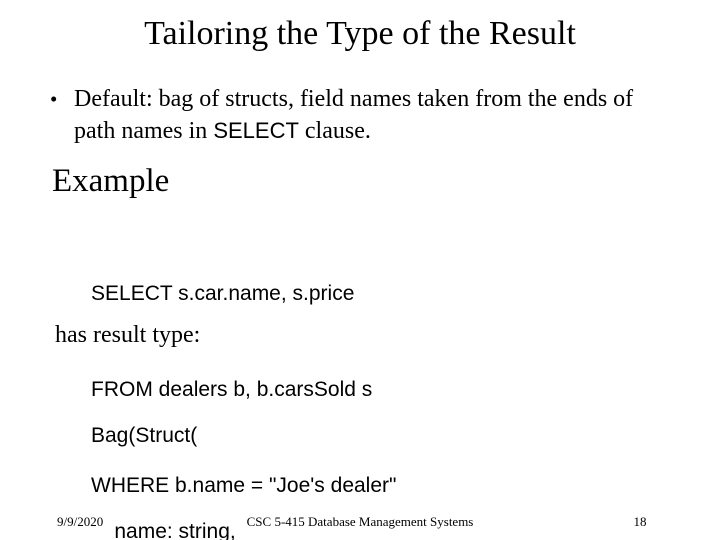 The image size is (720, 540). Describe the element at coordinates (144, 435) in the screenshot. I see `result-line-bag-struct: Bag(Struct(` at that location.